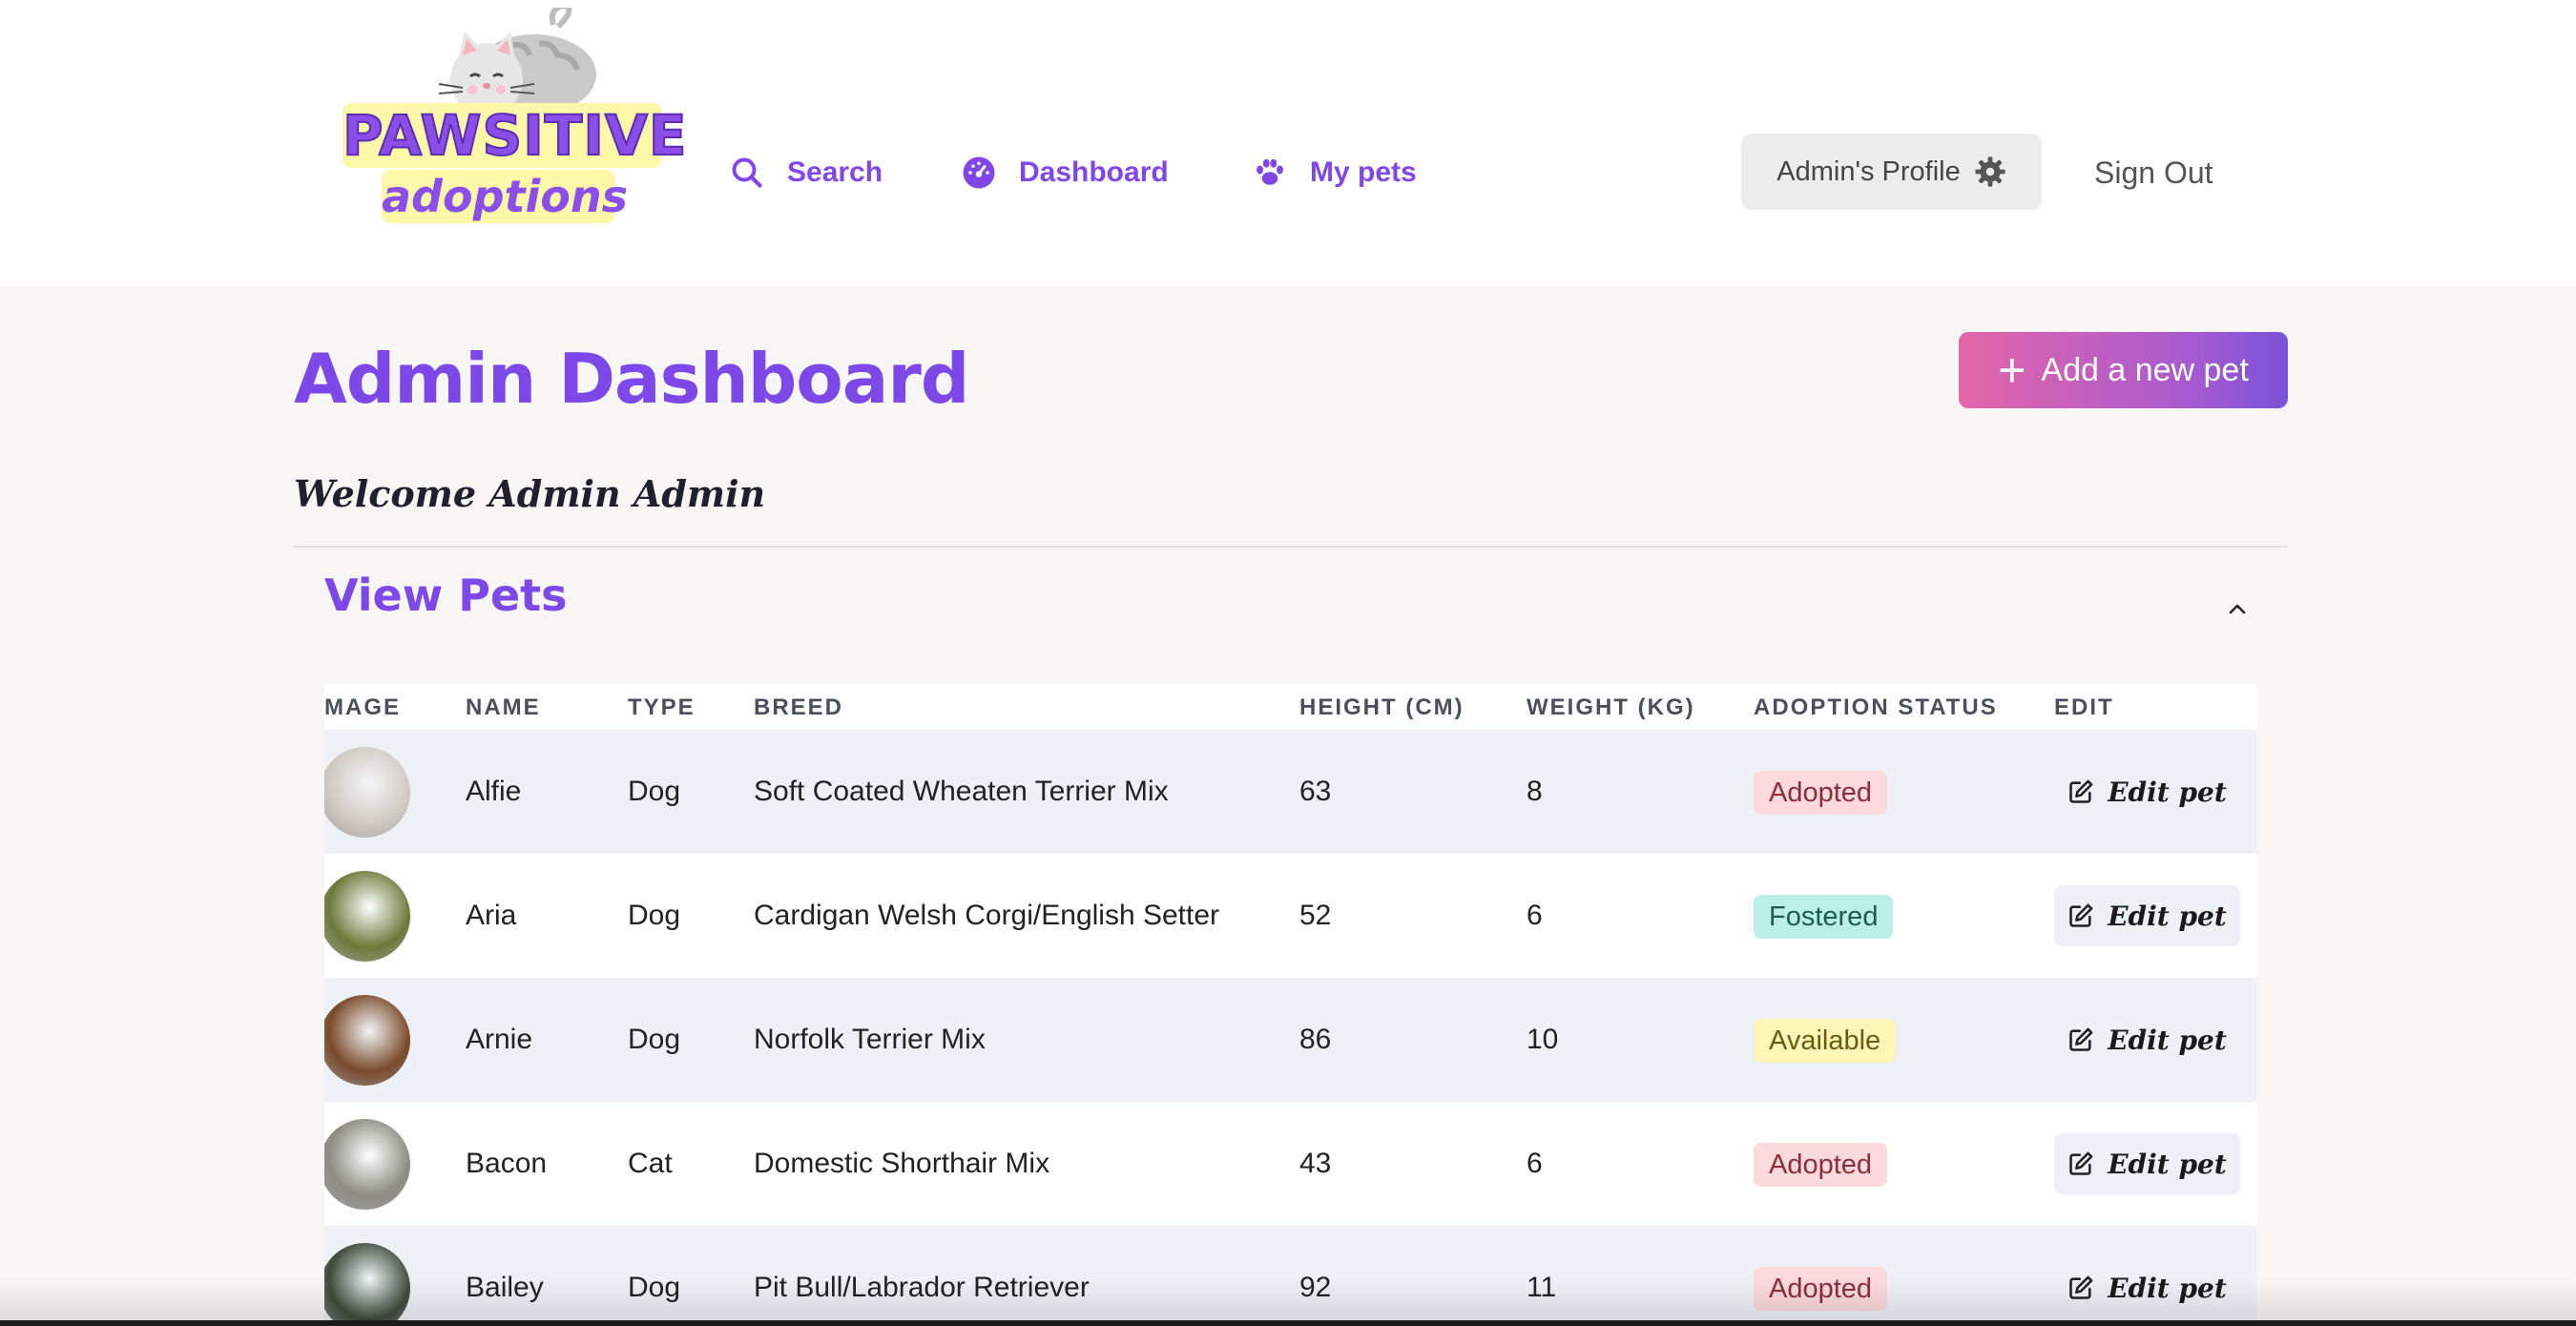 The width and height of the screenshot is (2576, 1326). Describe the element at coordinates (491, 915) in the screenshot. I see `pet-name: Aria` at that location.